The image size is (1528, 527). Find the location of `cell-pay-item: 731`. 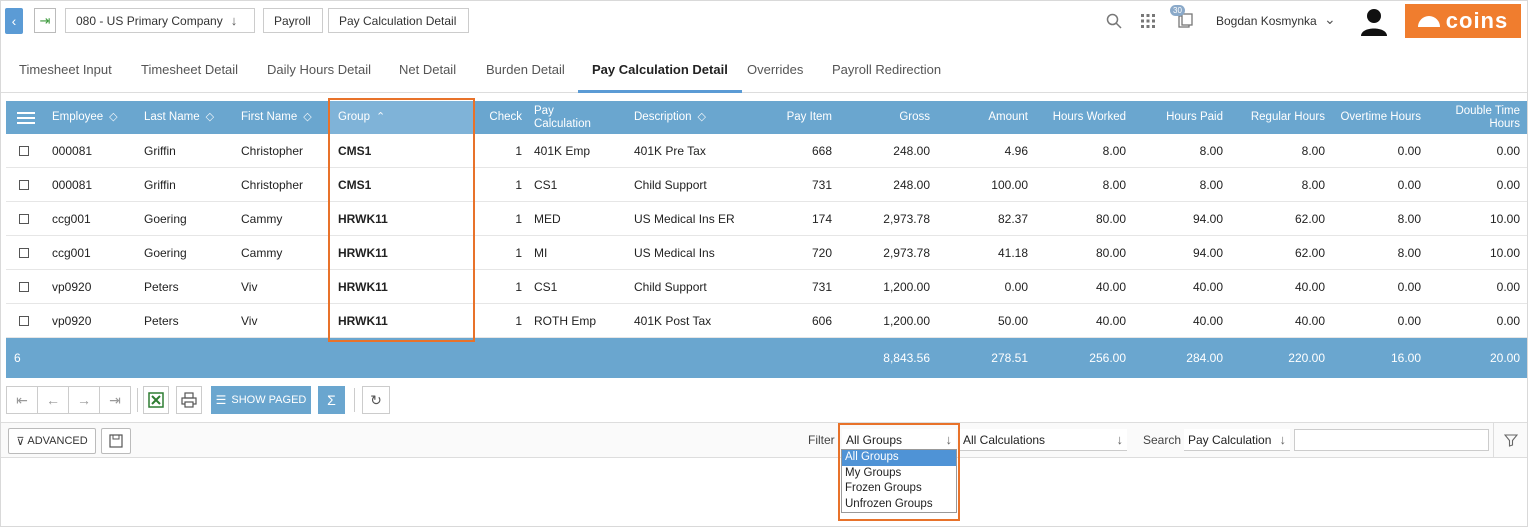

cell-pay-item: 731 is located at coordinates (821, 185).